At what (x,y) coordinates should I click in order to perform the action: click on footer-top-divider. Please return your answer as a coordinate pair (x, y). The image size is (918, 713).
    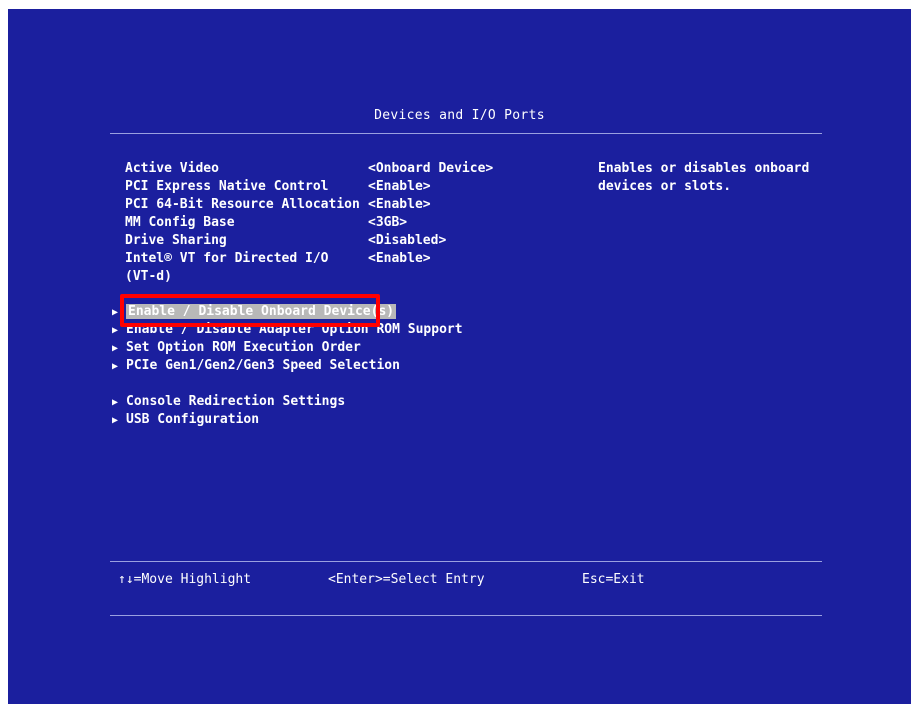
    Looking at the image, I should click on (466, 561).